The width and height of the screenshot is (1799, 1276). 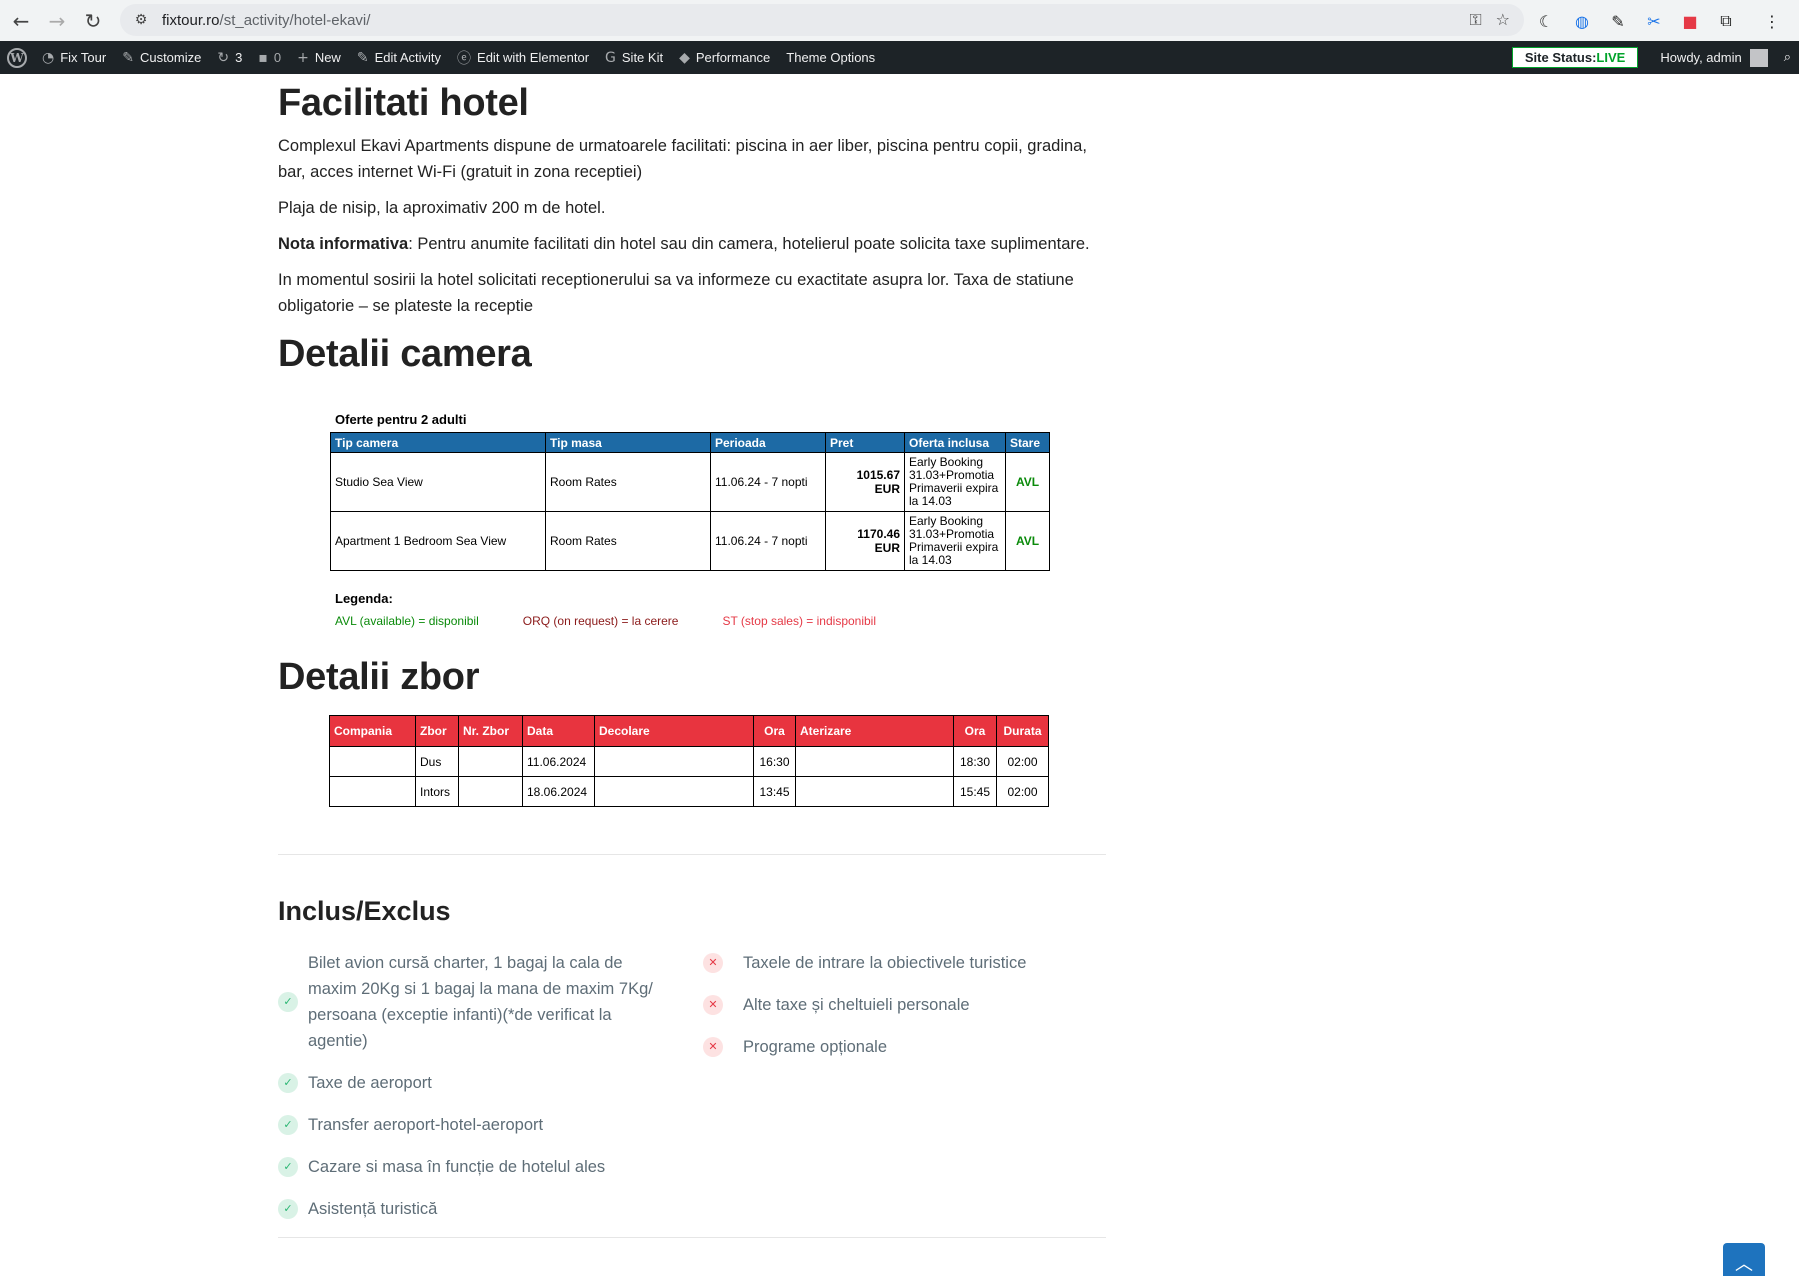 I want to click on meal-type-cell: Room Rates, so click(x=628, y=541).